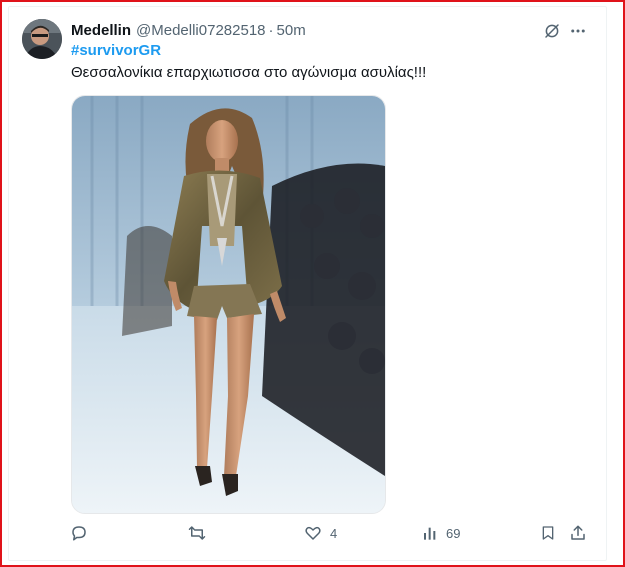 The image size is (625, 567). I want to click on retweet-button, so click(197, 533).